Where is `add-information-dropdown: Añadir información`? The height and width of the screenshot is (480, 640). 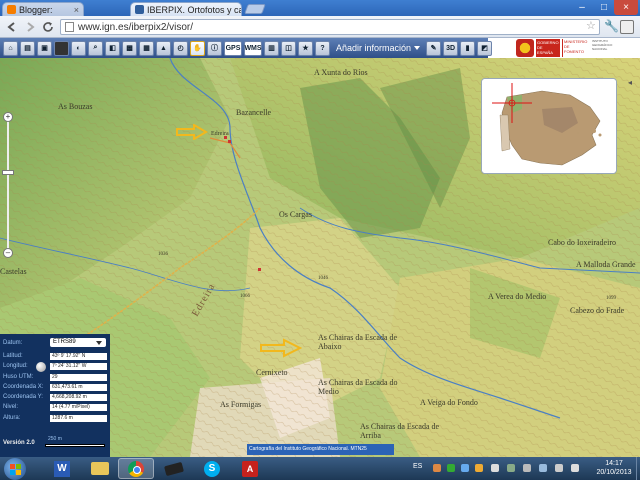 add-information-dropdown: Añadir información is located at coordinates (378, 48).